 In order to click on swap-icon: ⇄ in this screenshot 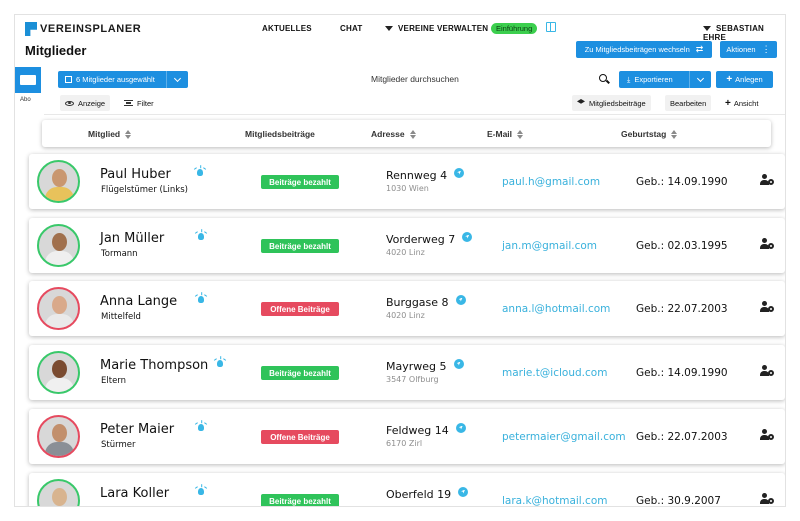, I will do `click(699, 49)`.